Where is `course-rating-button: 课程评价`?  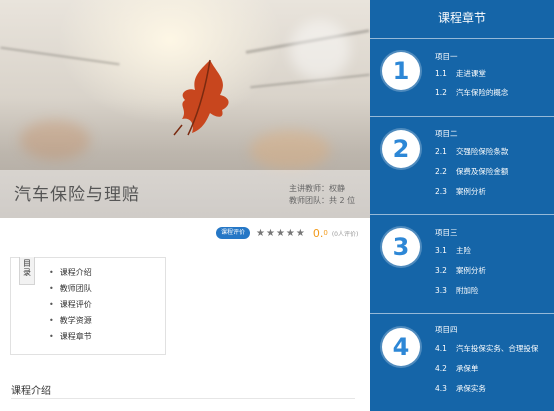
course-rating-button: 课程评价 is located at coordinates (233, 233).